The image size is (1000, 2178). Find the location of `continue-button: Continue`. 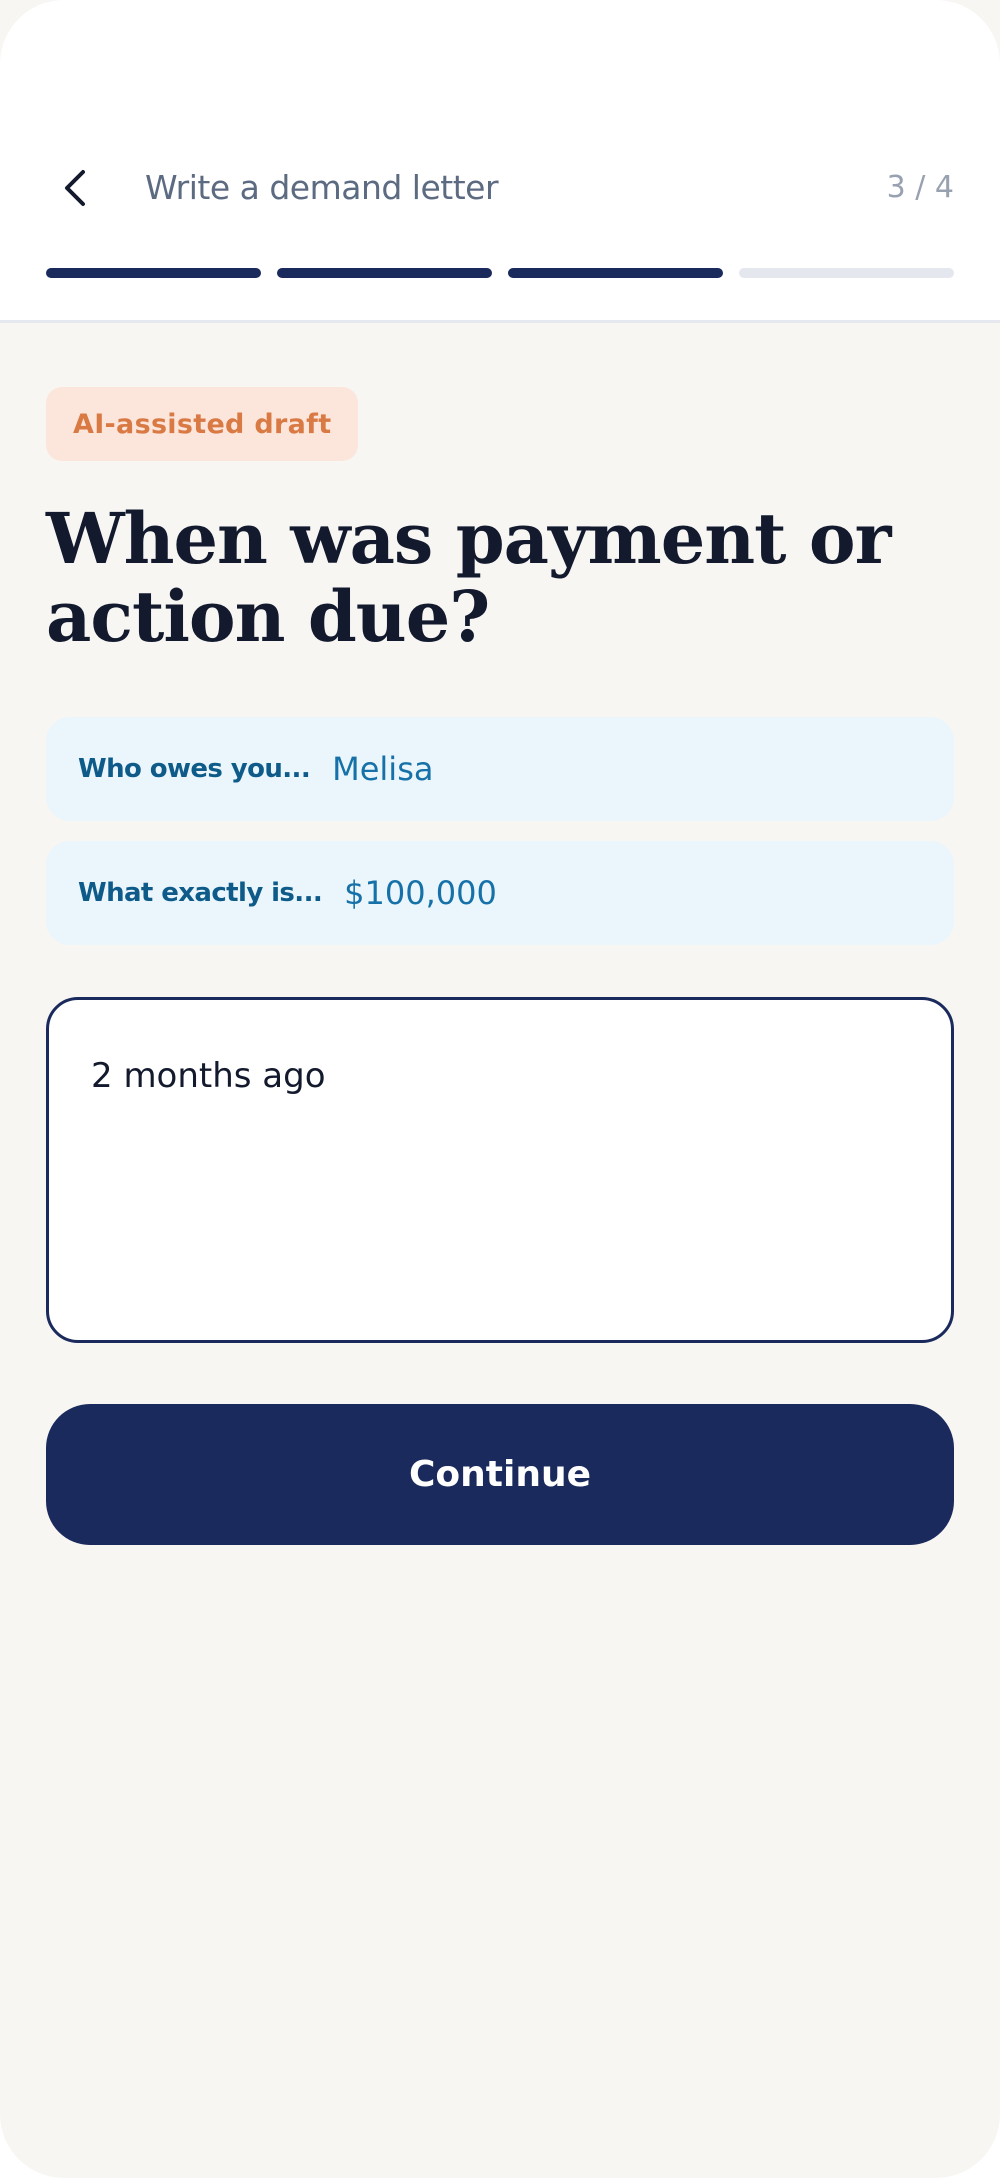

continue-button: Continue is located at coordinates (500, 1474).